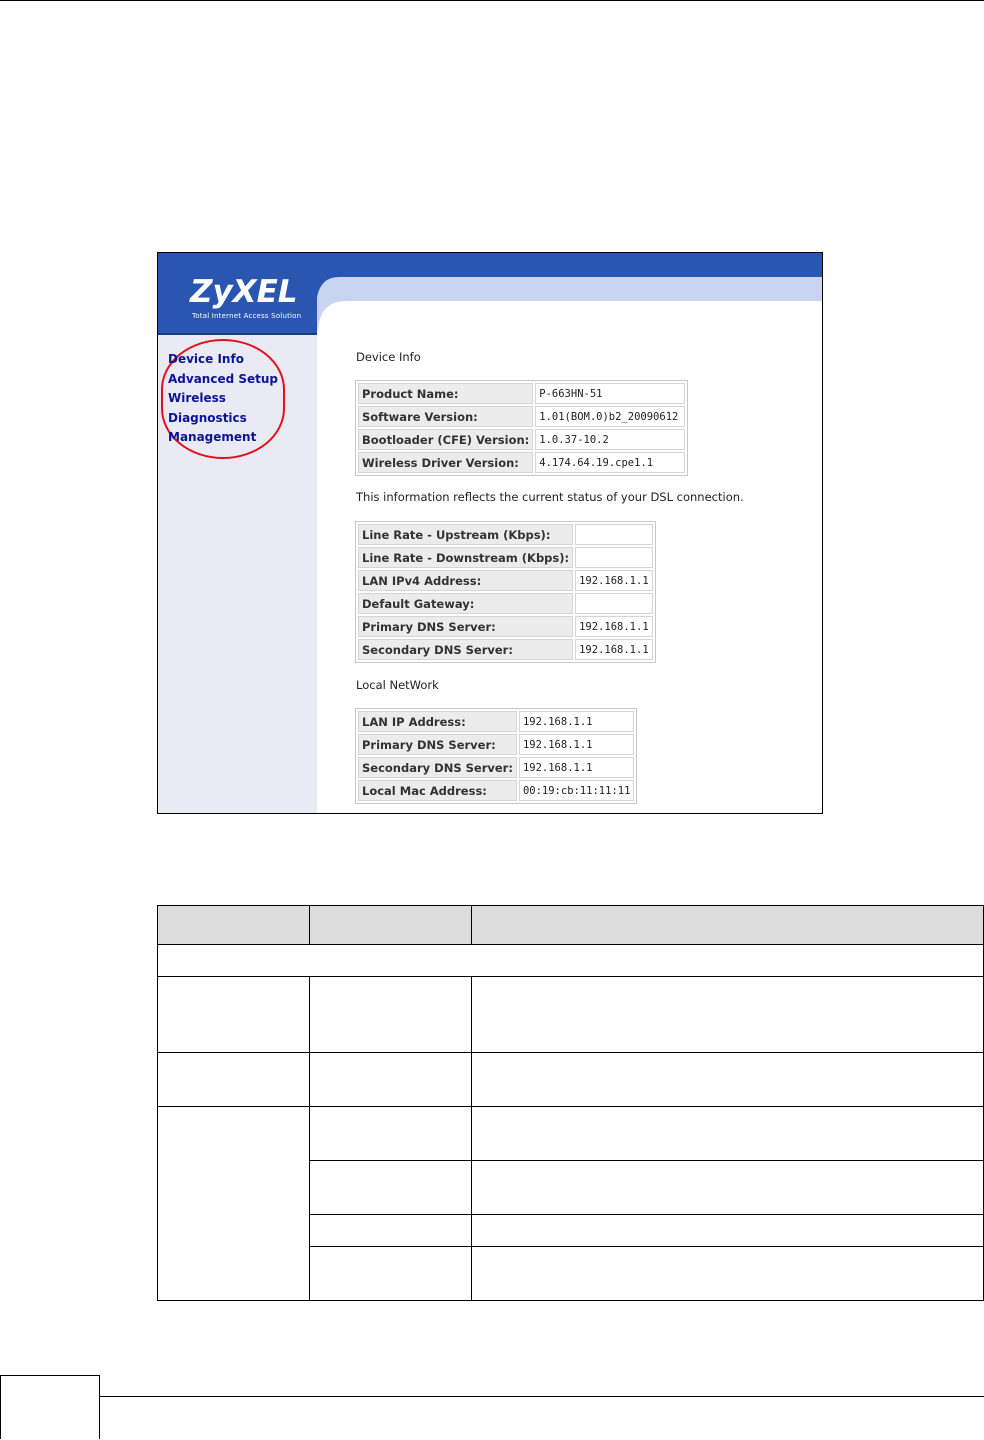 Image resolution: width=984 pixels, height=1440 pixels. Describe the element at coordinates (223, 438) in the screenshot. I see `menu-item-management: Management` at that location.